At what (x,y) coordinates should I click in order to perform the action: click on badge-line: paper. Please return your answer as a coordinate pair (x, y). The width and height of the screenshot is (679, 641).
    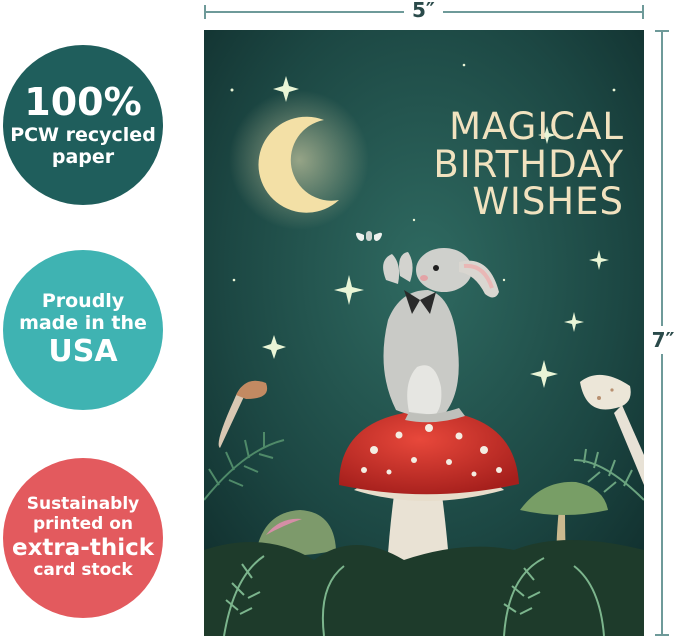
    Looking at the image, I should click on (83, 156).